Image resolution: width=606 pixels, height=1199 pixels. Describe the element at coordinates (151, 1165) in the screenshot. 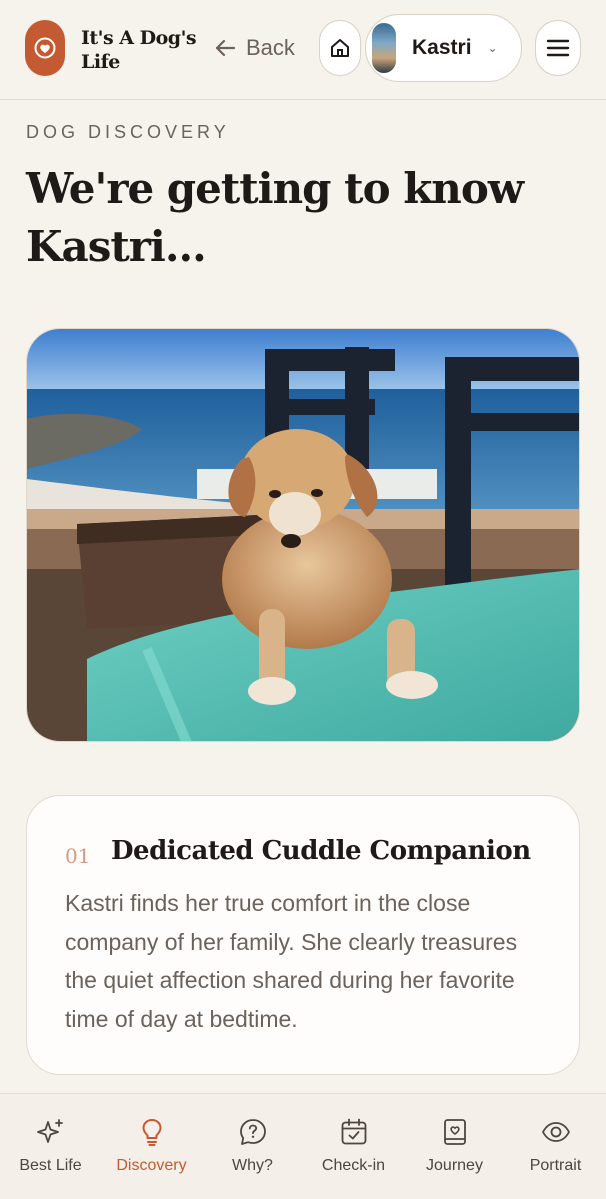

I see `nav-label-discovery: Discovery` at that location.